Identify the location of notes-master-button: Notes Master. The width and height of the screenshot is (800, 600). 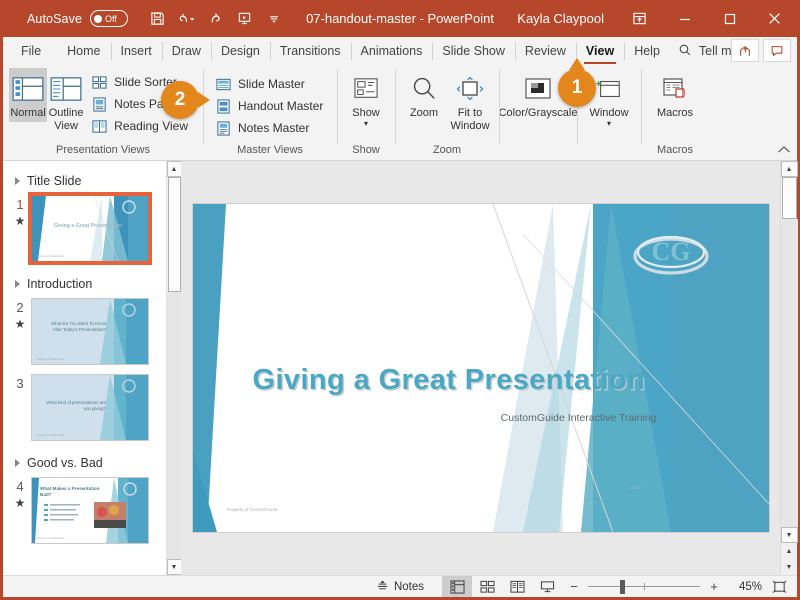
(270, 128).